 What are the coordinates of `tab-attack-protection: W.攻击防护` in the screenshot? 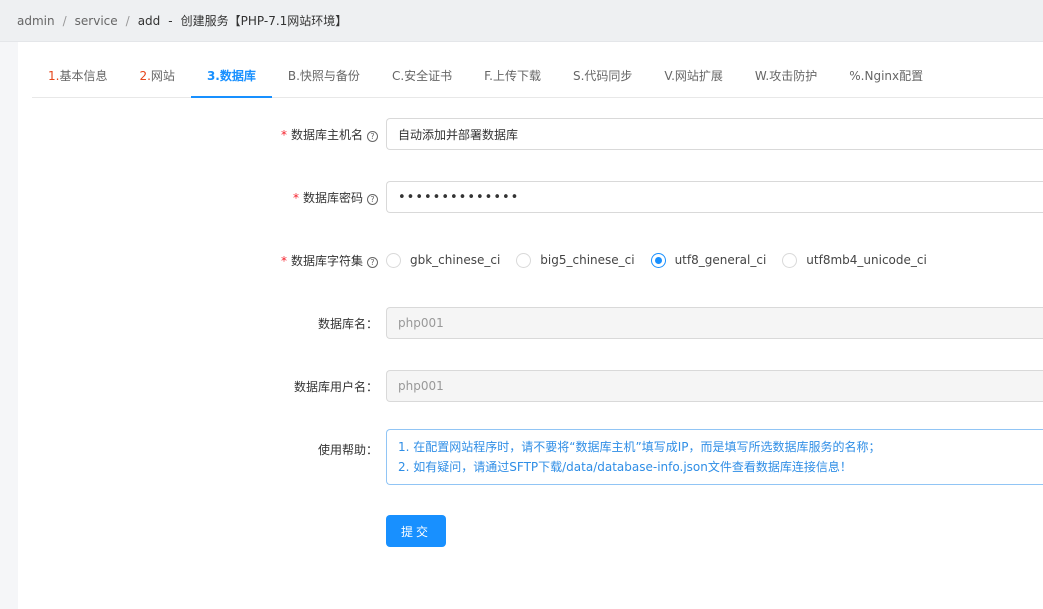 It's located at (786, 76).